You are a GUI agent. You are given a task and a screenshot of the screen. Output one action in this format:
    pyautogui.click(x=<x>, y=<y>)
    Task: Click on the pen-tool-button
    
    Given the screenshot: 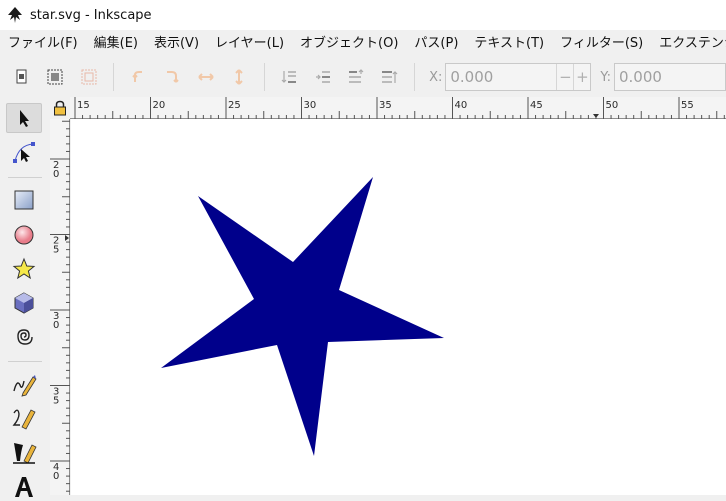 What is the action you would take?
    pyautogui.click(x=24, y=418)
    